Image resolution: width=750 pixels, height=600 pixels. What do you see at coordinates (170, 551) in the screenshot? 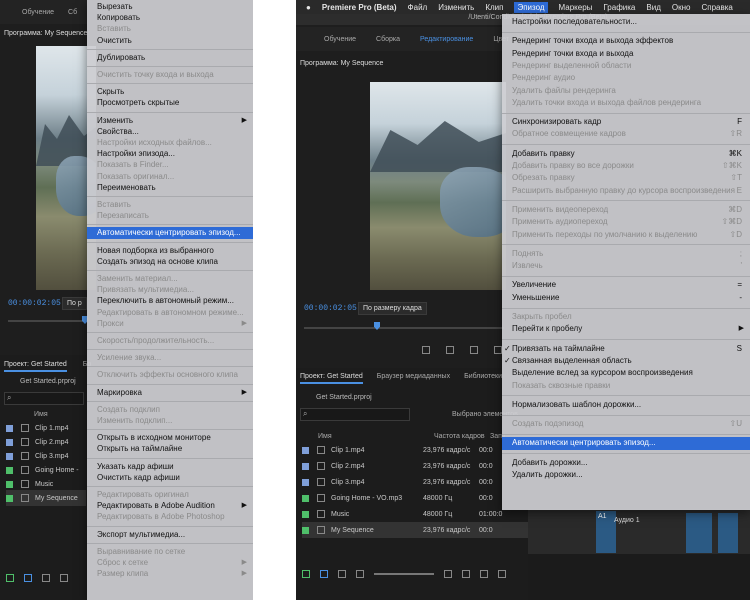
I see `menu-item: Выравнивание по сетке` at bounding box center [170, 551].